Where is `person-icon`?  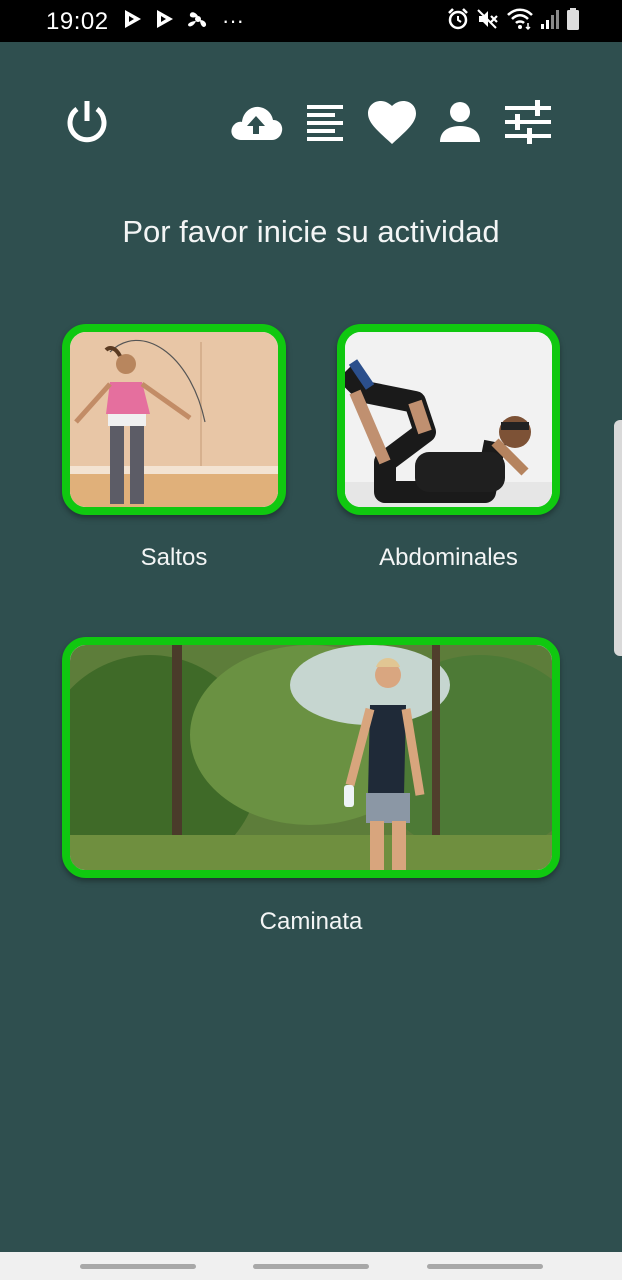
person-icon is located at coordinates (460, 122).